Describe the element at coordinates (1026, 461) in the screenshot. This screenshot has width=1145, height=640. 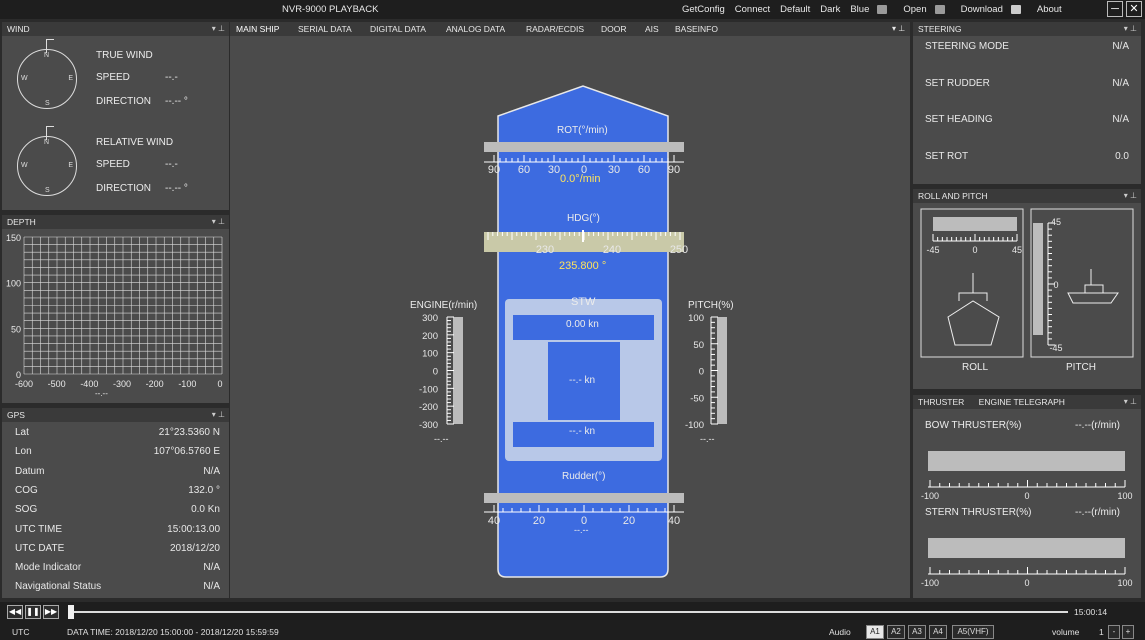
I see `bow-thruster-bar` at that location.